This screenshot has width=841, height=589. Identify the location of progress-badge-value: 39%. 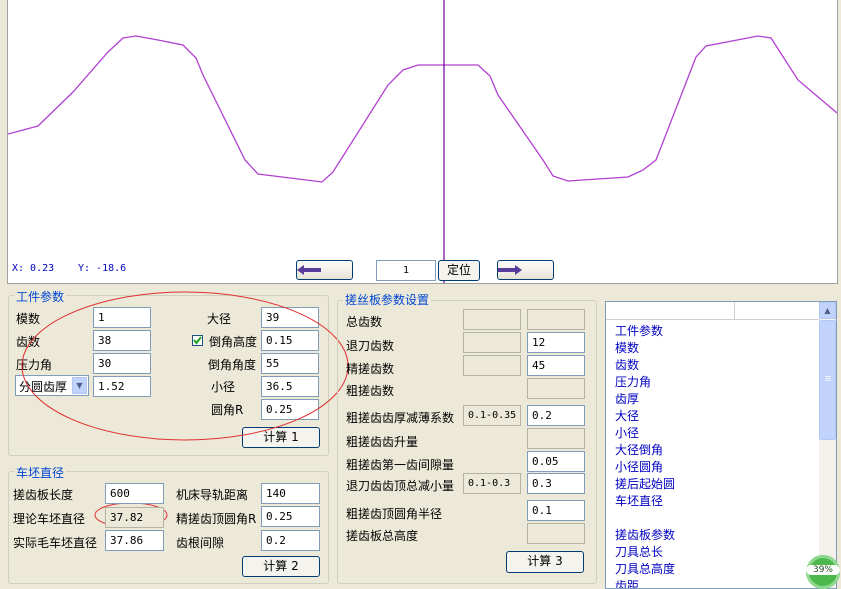
(823, 570).